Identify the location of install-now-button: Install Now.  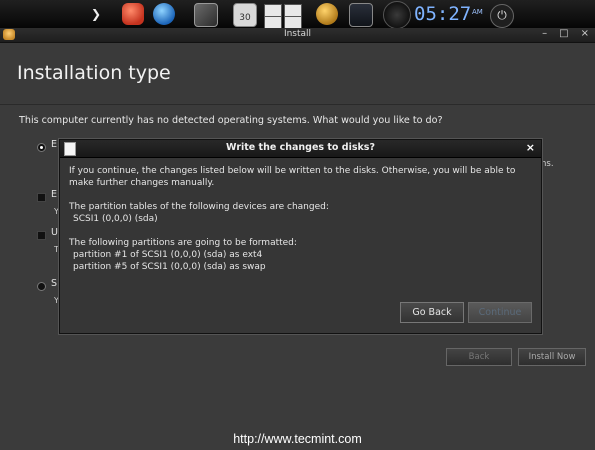
(552, 357).